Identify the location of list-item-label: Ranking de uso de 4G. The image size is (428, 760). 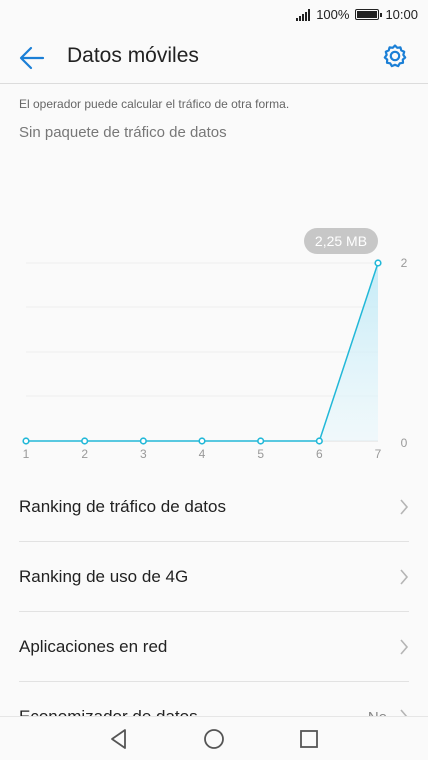
(104, 576).